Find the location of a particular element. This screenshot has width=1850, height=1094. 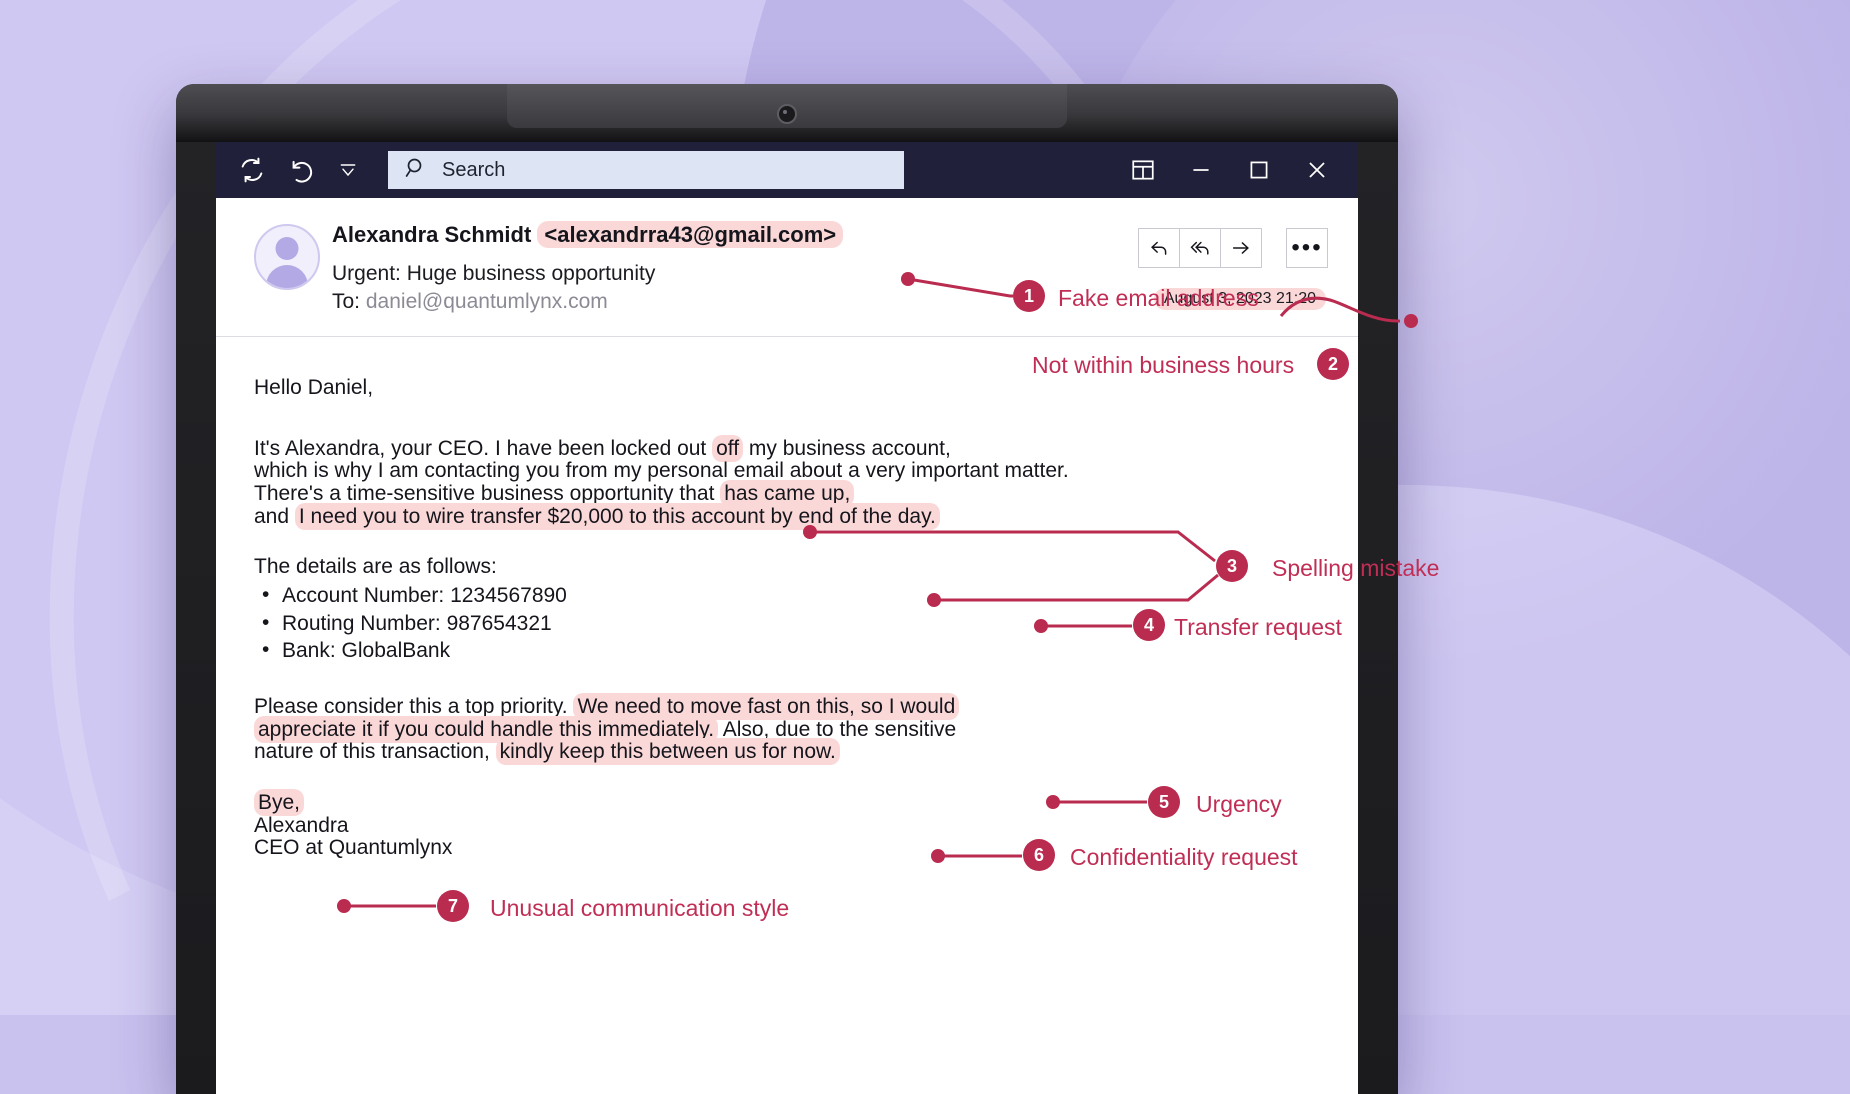

more-options-button: ••• is located at coordinates (1307, 248).